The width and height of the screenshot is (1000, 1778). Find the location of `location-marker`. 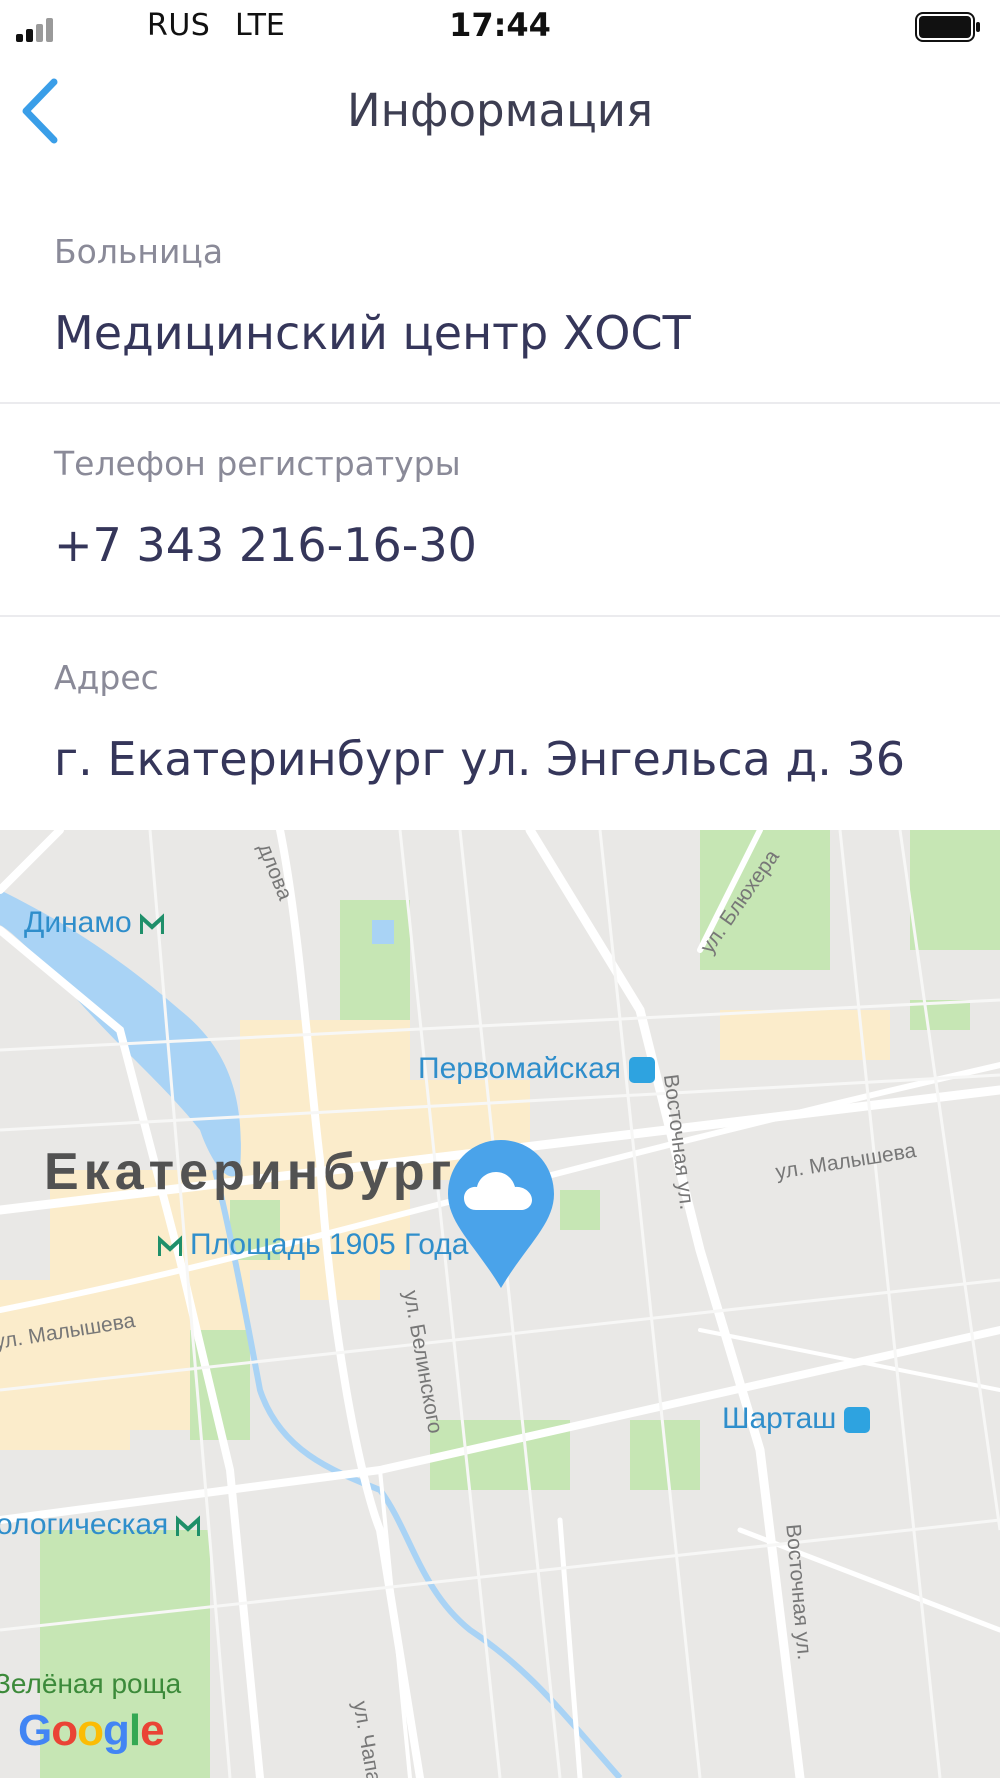

location-marker is located at coordinates (501, 1214).